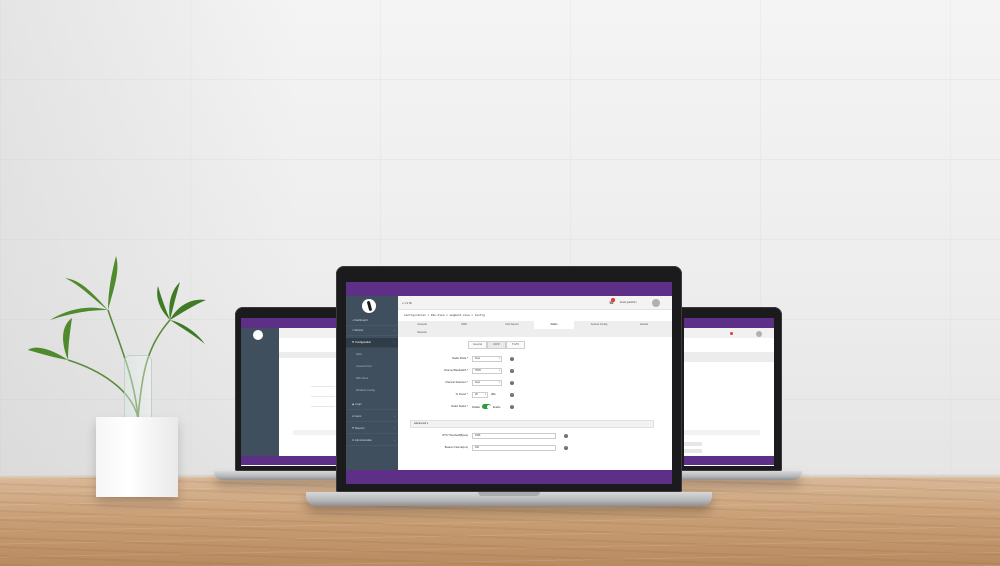 The height and width of the screenshot is (566, 1000). Describe the element at coordinates (294, 323) in the screenshot. I see `left-topbar` at that location.